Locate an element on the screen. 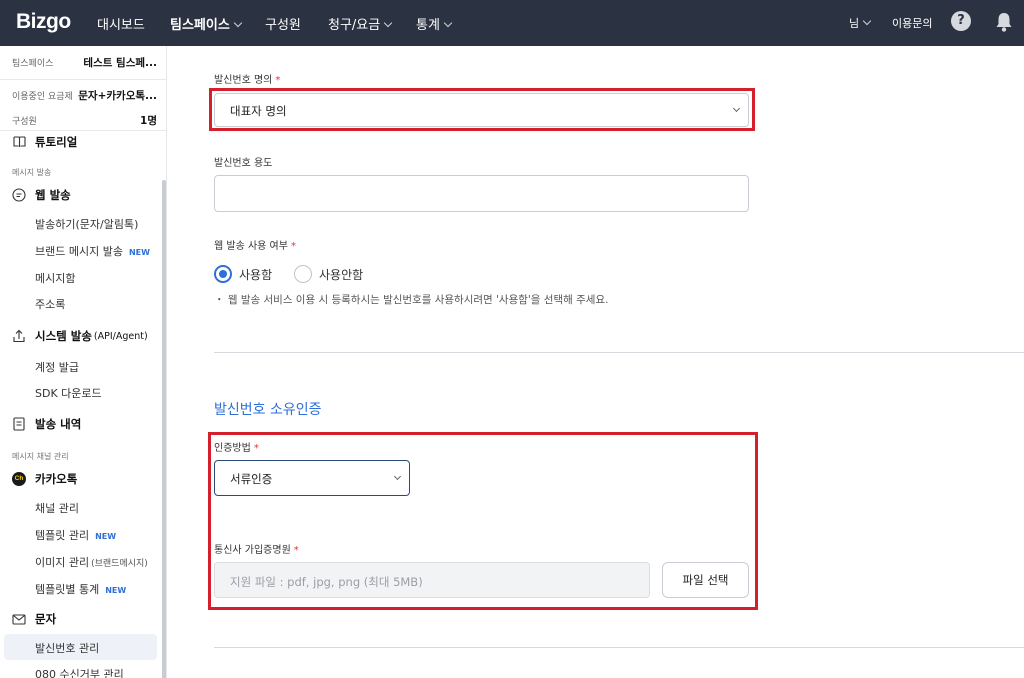 The image size is (1024, 678). sidebar-item-kakaotalk: Ch 카카오톡 is located at coordinates (44, 479).